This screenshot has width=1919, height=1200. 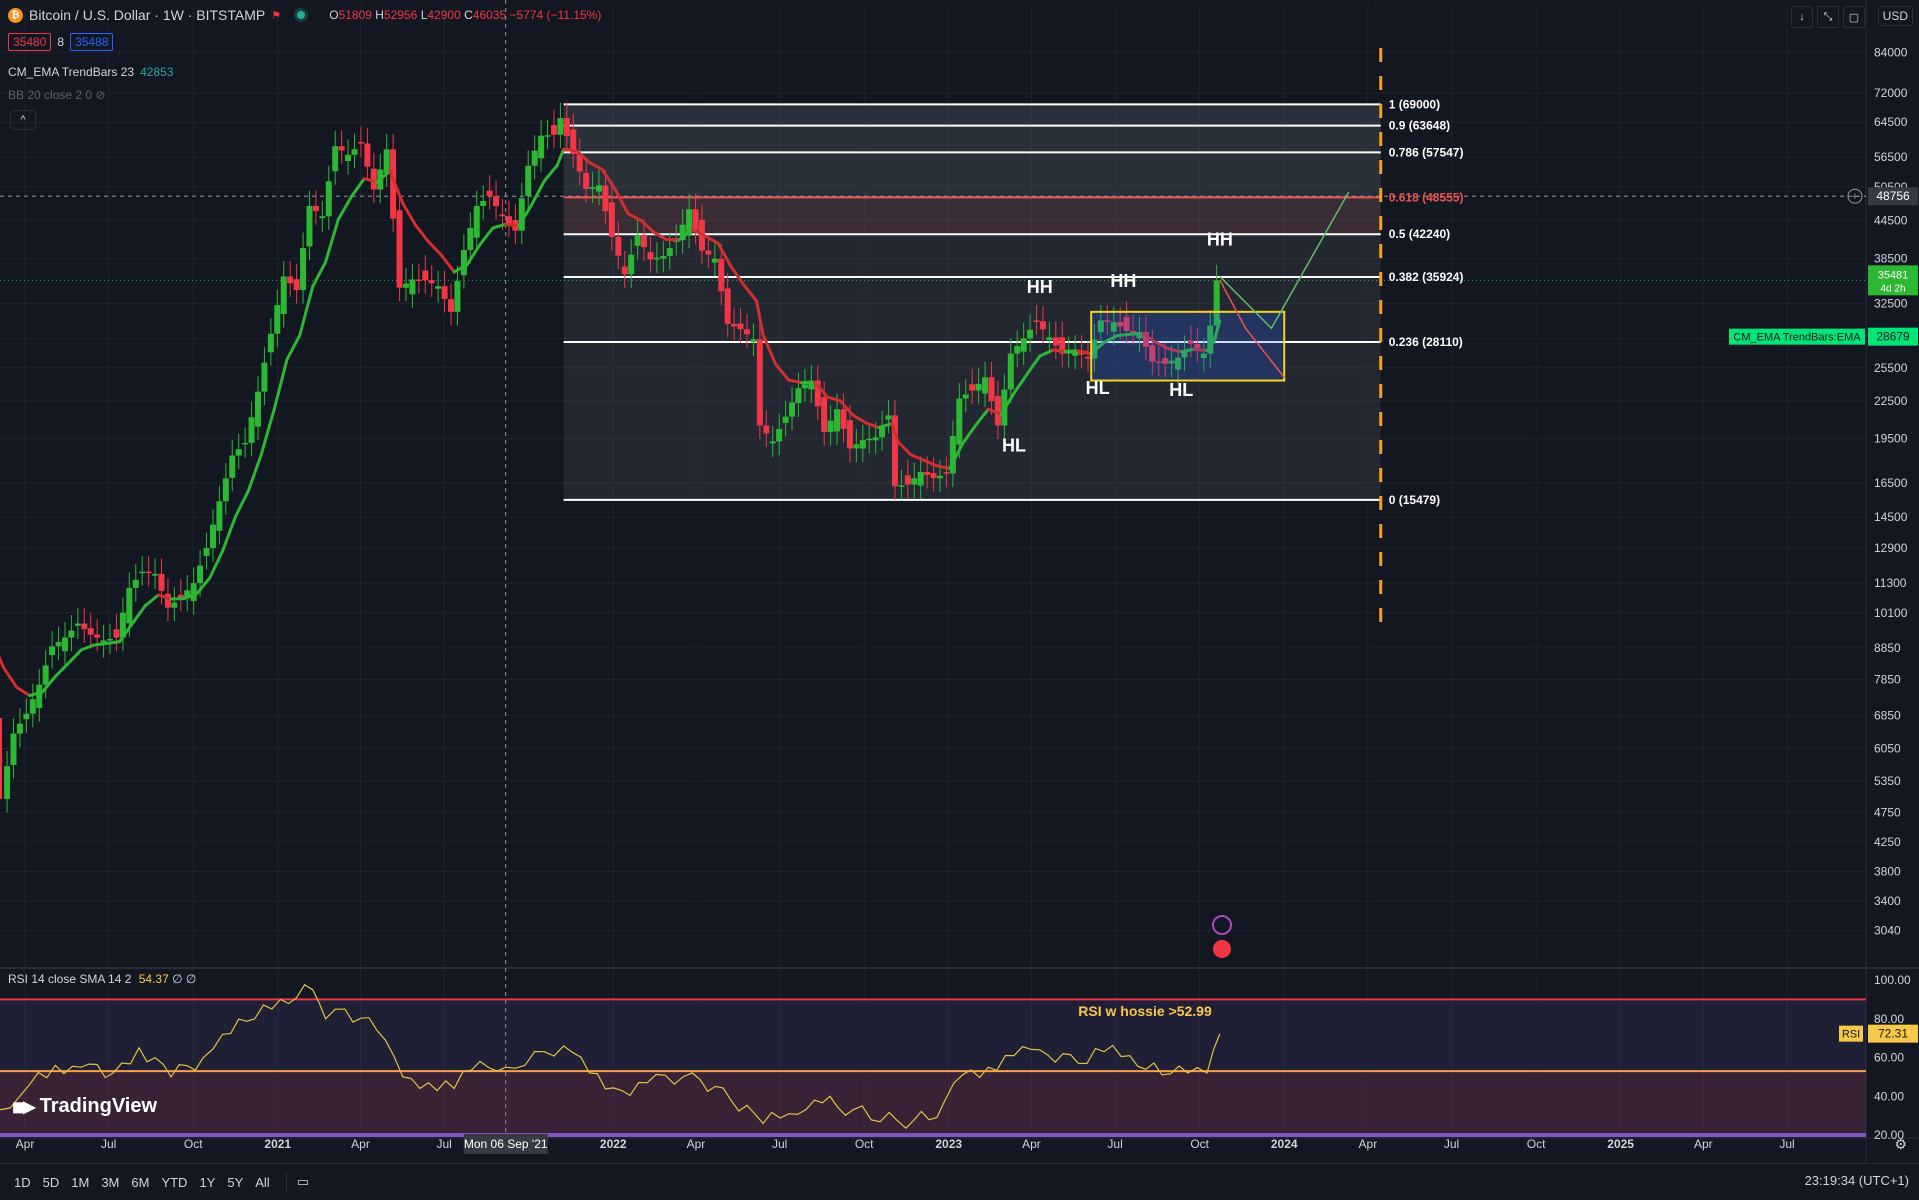 I want to click on timeframe-all: All, so click(x=262, y=1182).